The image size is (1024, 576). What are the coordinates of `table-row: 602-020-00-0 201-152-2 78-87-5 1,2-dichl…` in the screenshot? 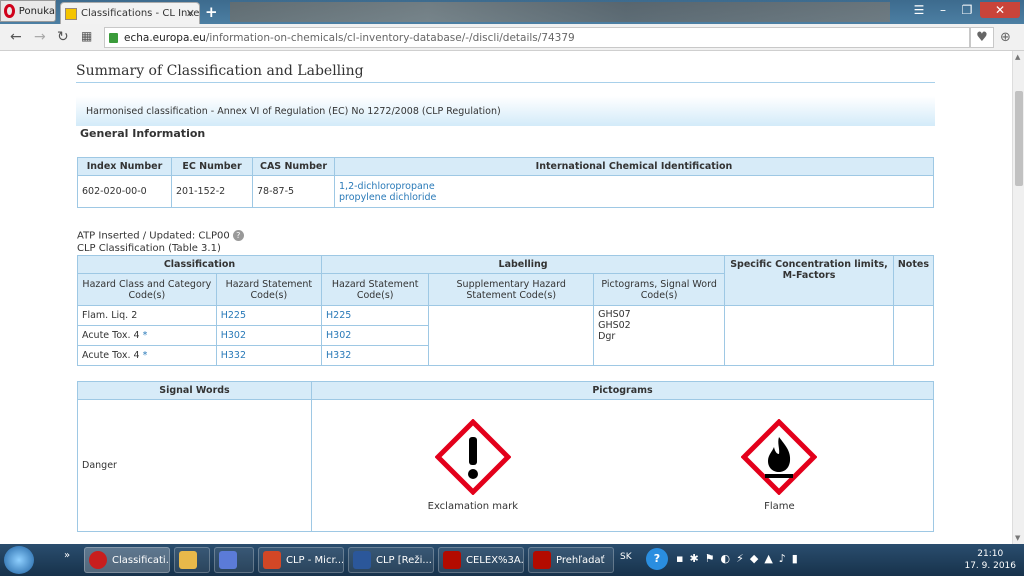 It's located at (505, 191).